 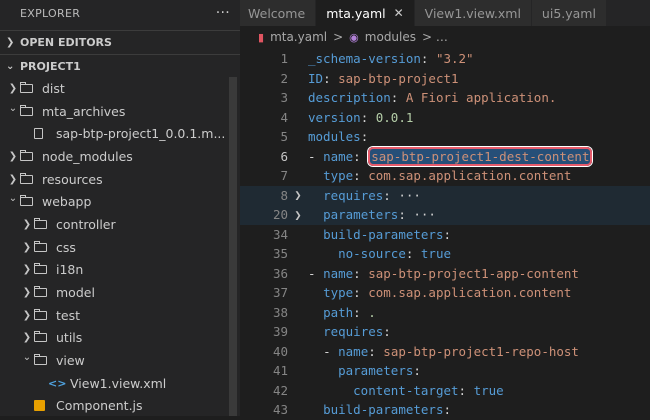 I want to click on tree-item-component-js: Component.js, so click(x=120, y=406).